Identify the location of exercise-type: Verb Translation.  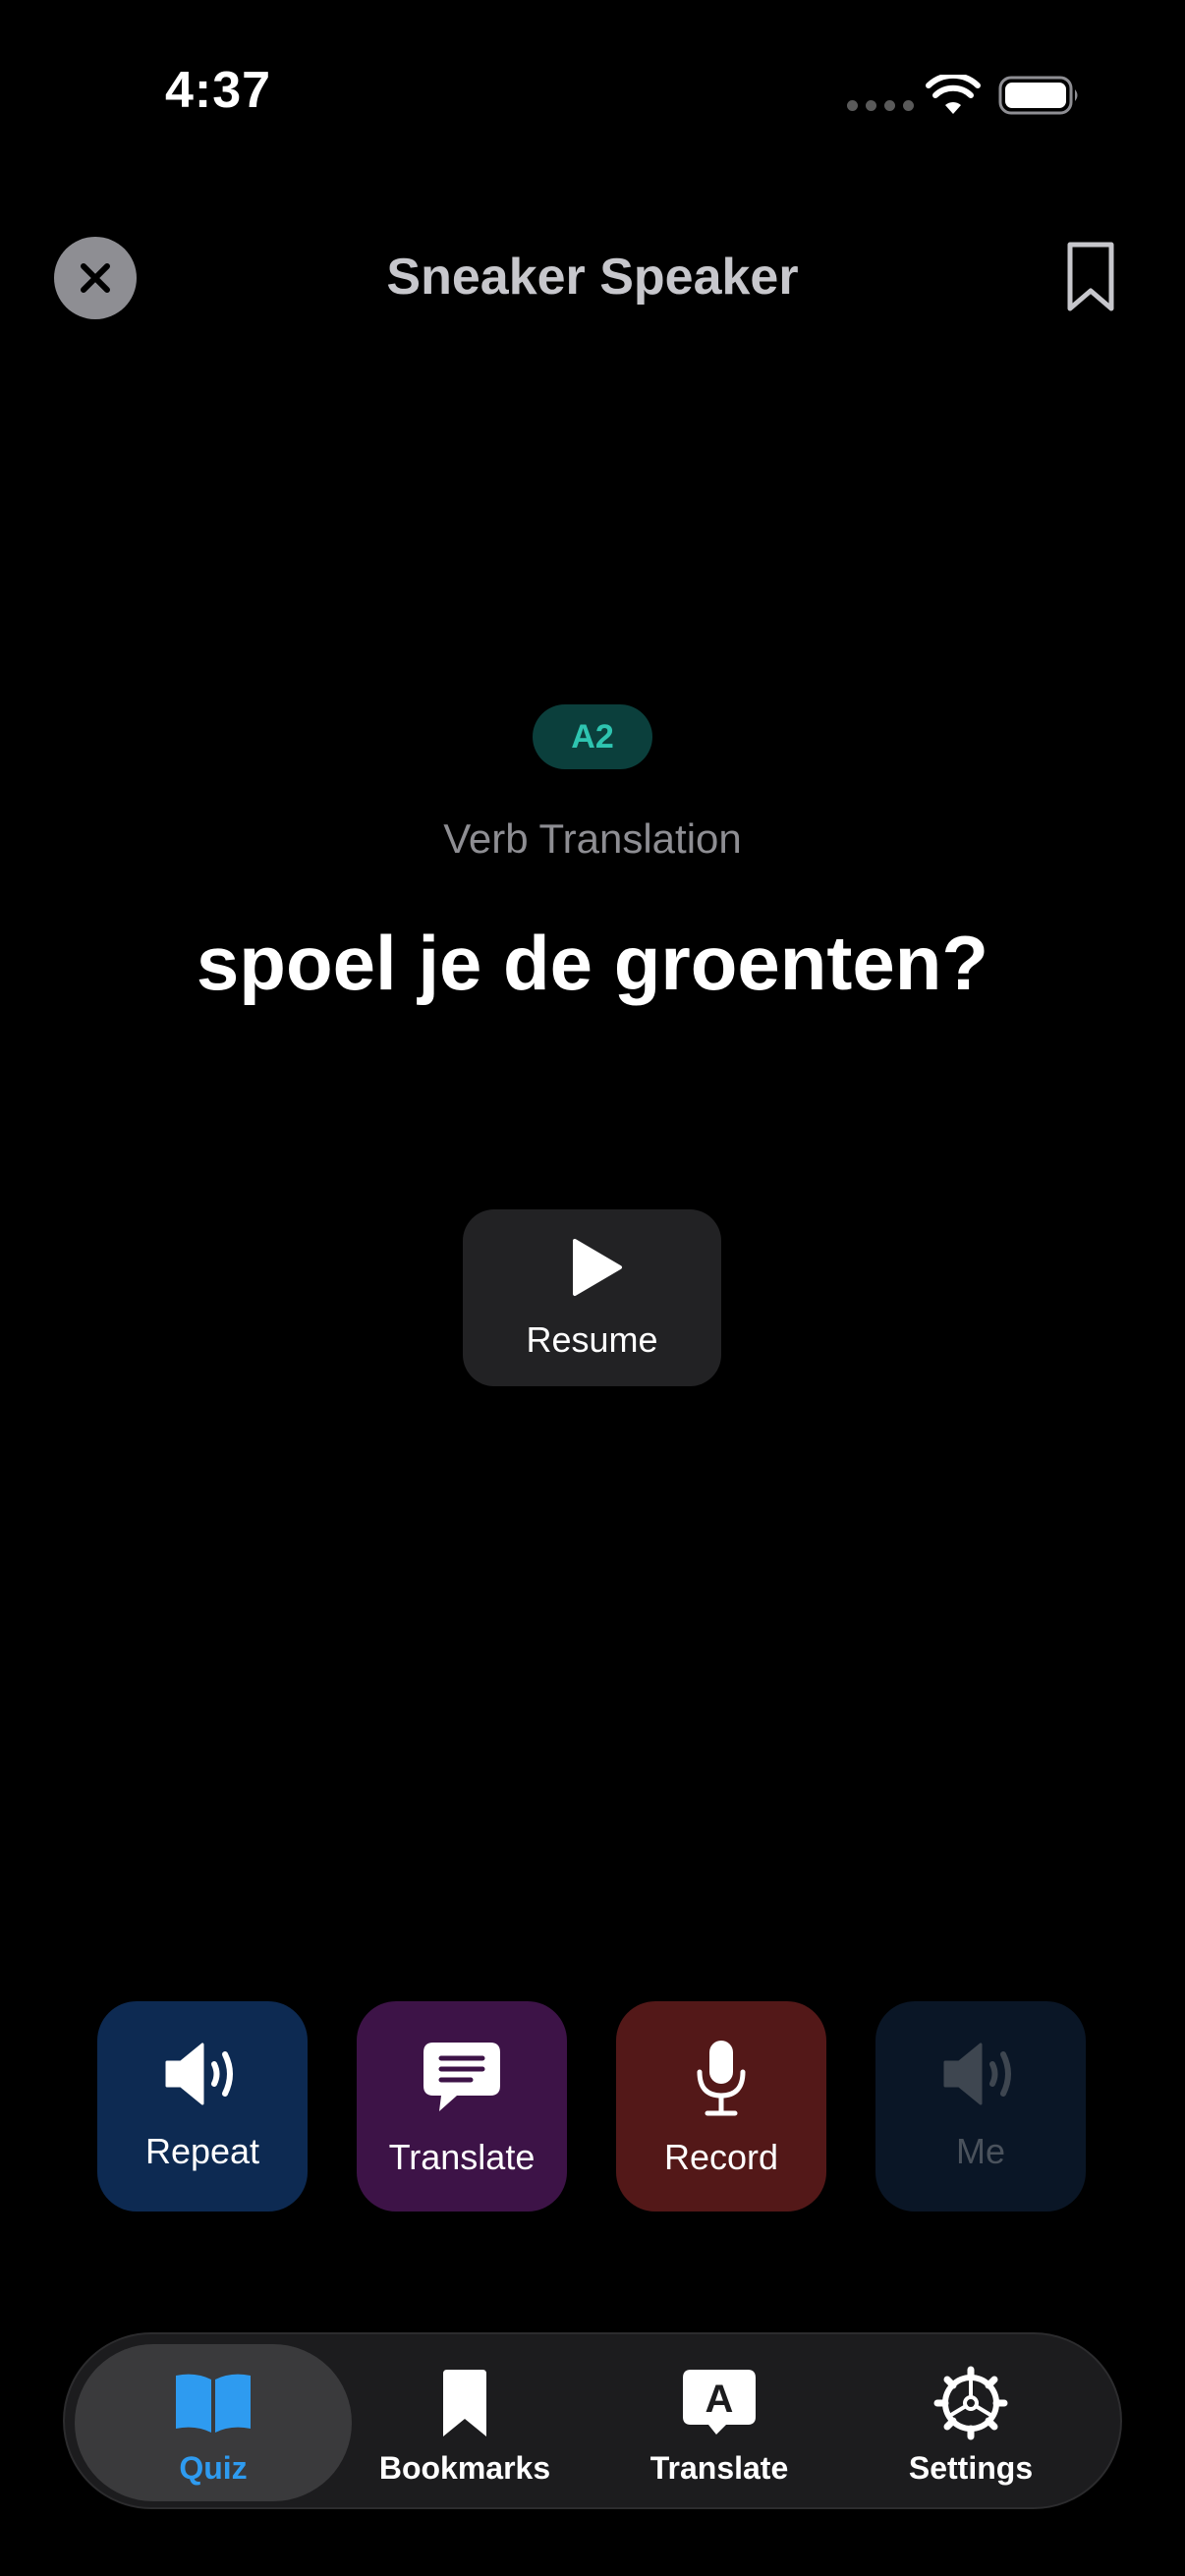
(592, 838).